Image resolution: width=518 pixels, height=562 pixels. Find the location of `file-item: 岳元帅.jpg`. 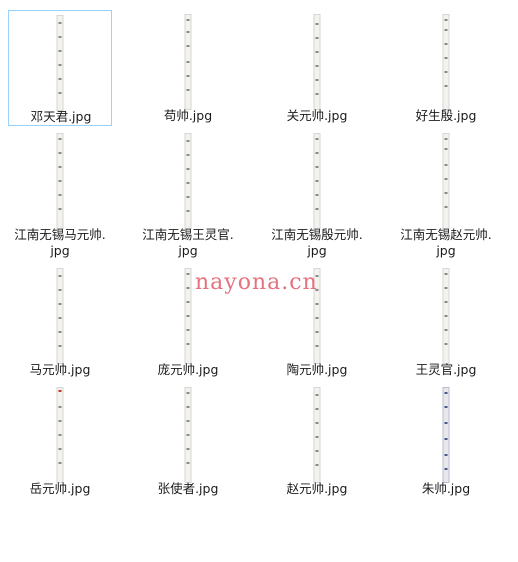

file-item: 岳元帅.jpg is located at coordinates (60, 441).